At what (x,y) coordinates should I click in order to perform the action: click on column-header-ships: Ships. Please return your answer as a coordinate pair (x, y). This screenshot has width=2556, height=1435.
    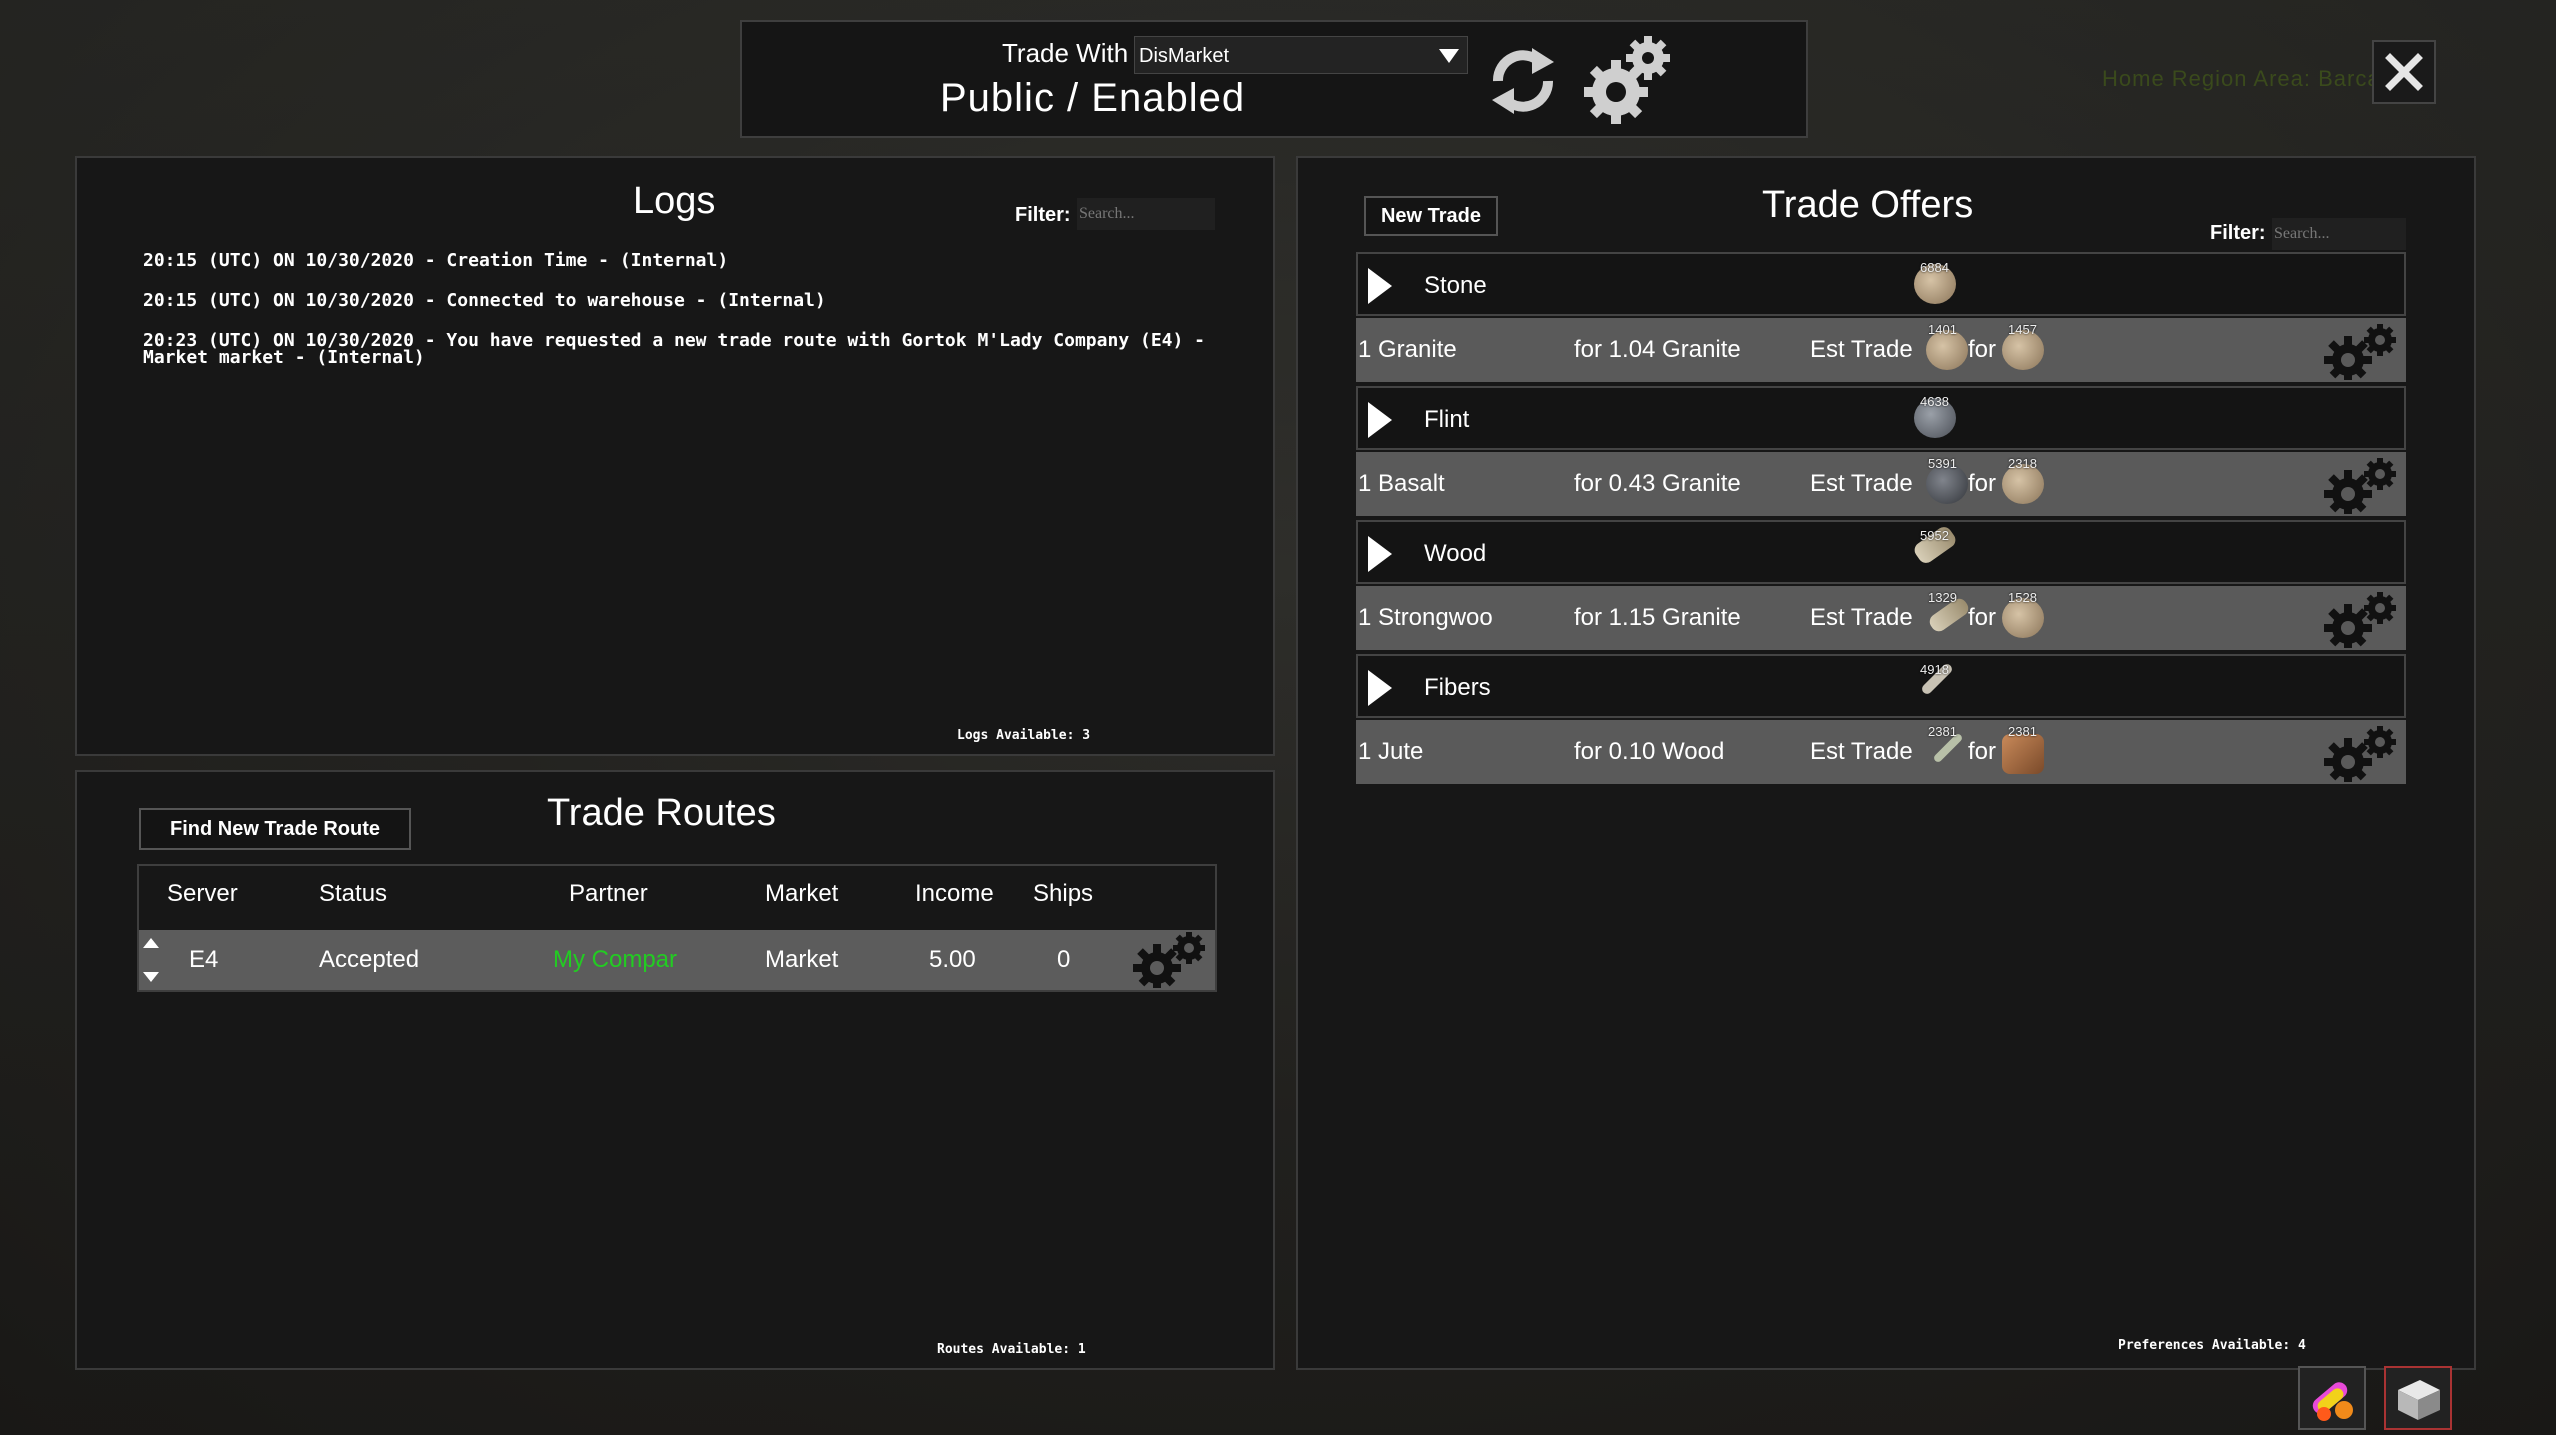
    Looking at the image, I should click on (1063, 894).